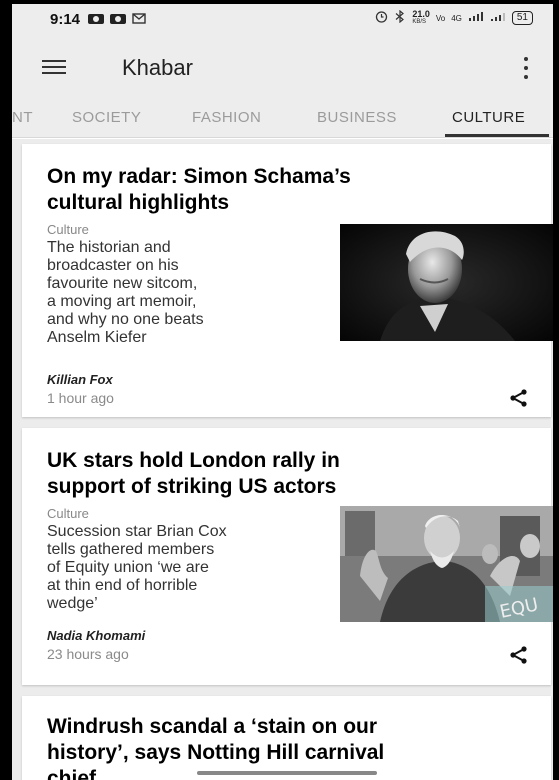  Describe the element at coordinates (122, 585) in the screenshot. I see `desc-line: at thin end of horrible` at that location.